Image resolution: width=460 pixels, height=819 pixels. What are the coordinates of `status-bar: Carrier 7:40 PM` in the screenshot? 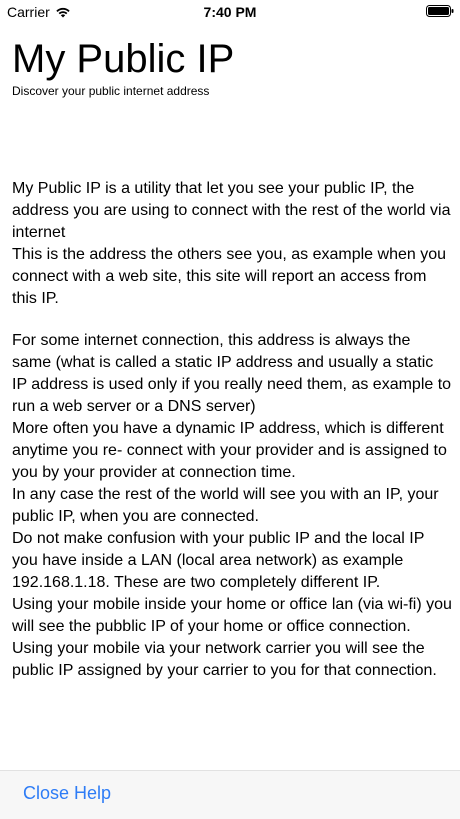 It's located at (230, 12).